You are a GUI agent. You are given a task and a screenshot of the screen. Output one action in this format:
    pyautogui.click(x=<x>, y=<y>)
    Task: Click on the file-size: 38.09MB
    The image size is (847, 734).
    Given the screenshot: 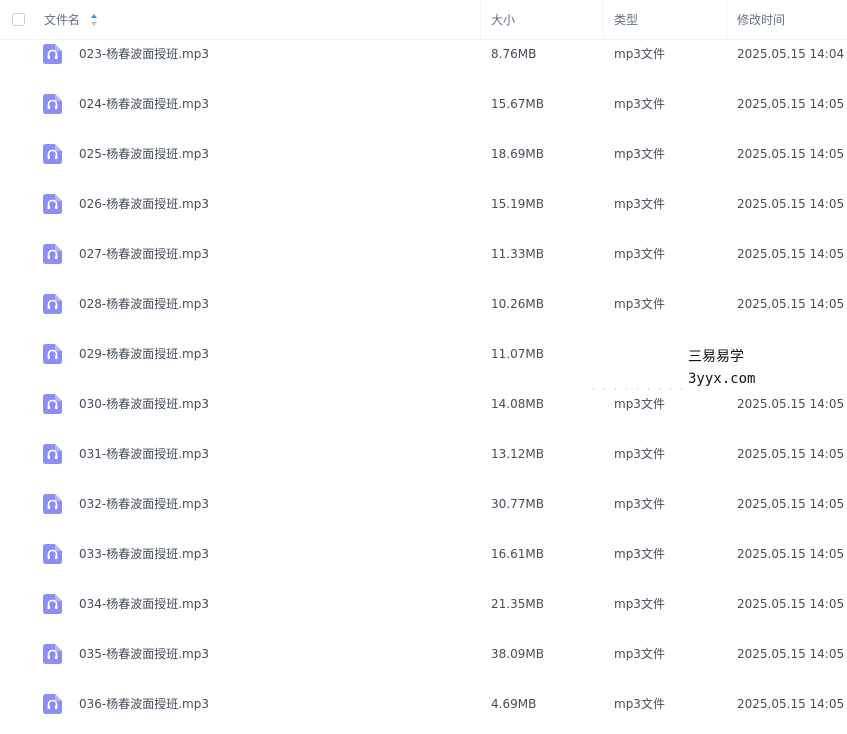 What is the action you would take?
    pyautogui.click(x=517, y=654)
    